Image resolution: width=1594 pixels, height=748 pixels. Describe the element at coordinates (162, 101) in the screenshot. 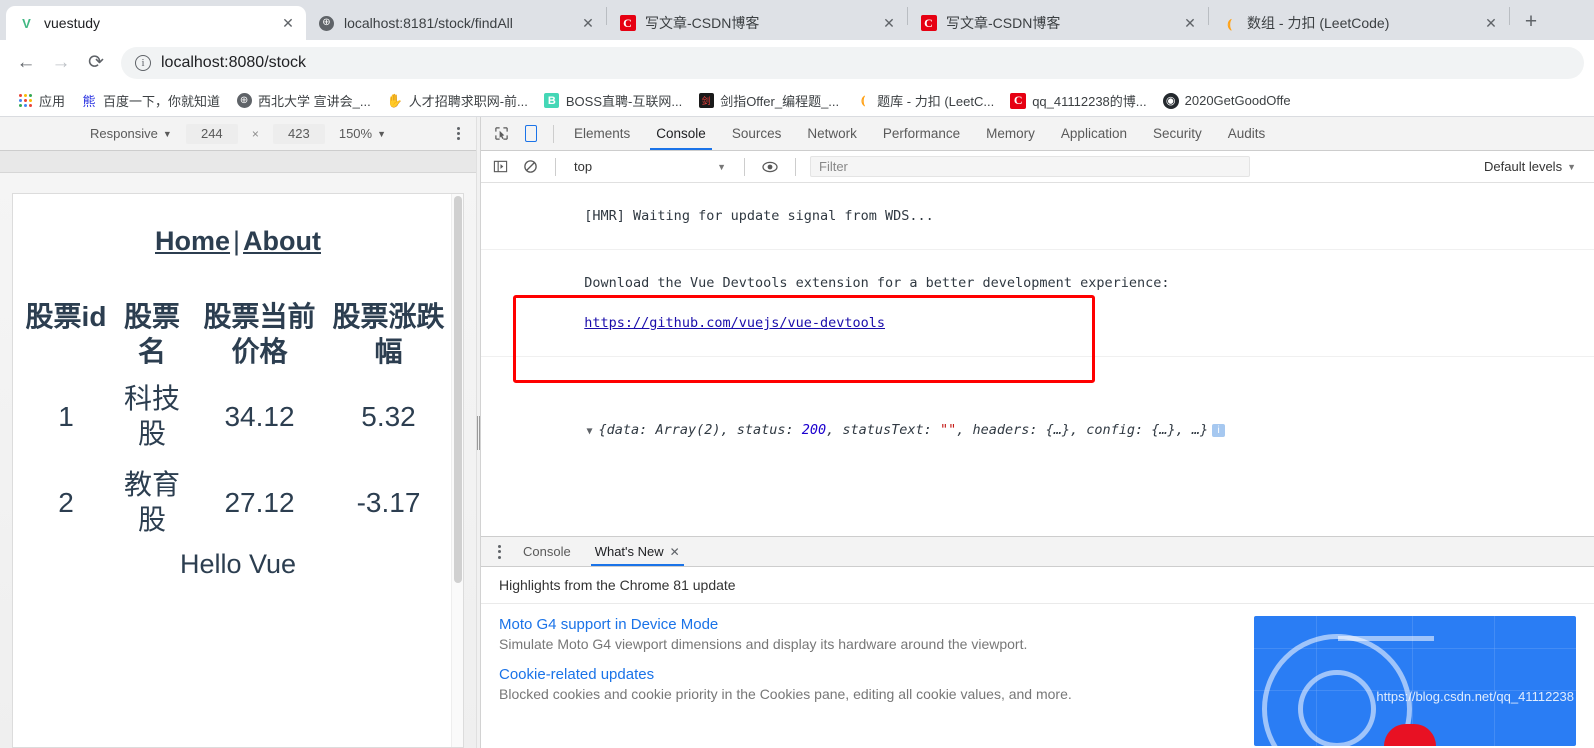

I see `bookmark-label: 百度一下，你就知道` at that location.